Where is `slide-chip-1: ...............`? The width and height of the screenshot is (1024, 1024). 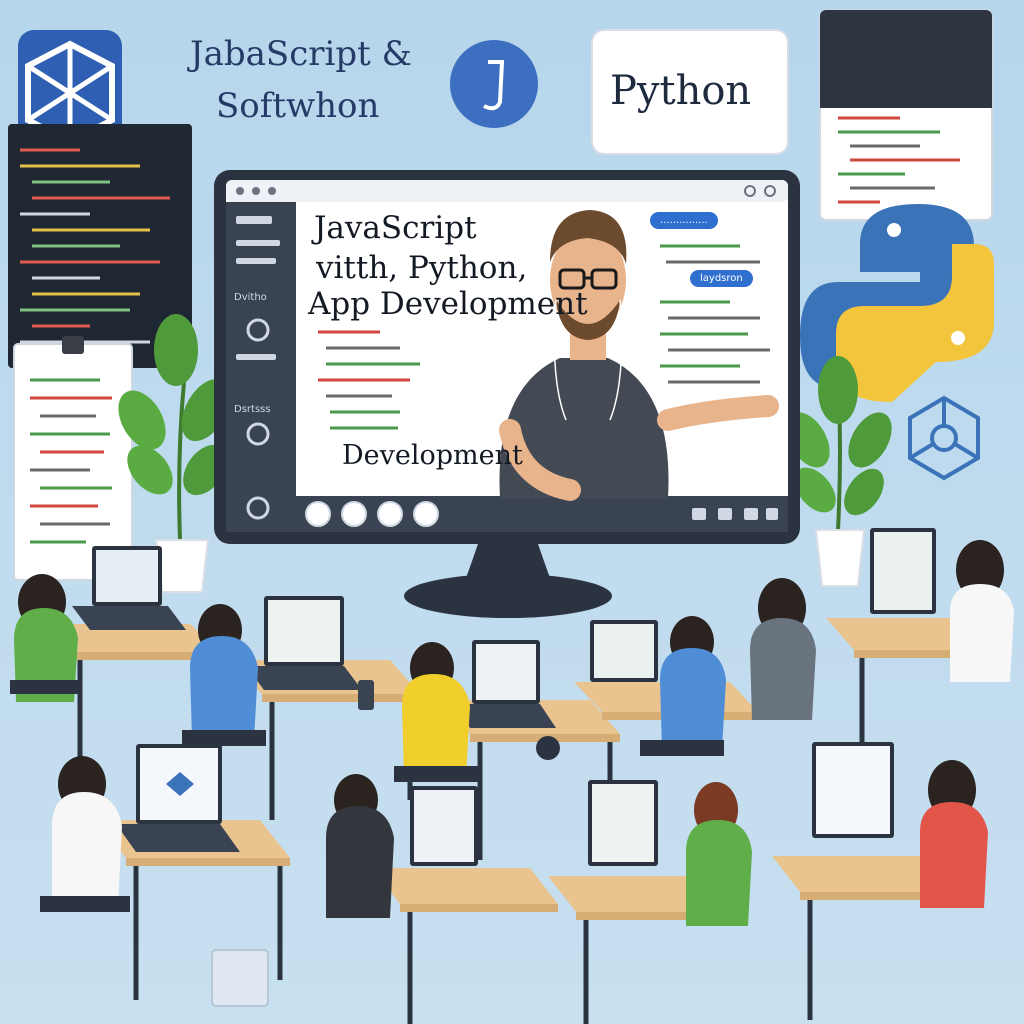 slide-chip-1: ............... is located at coordinates (684, 220).